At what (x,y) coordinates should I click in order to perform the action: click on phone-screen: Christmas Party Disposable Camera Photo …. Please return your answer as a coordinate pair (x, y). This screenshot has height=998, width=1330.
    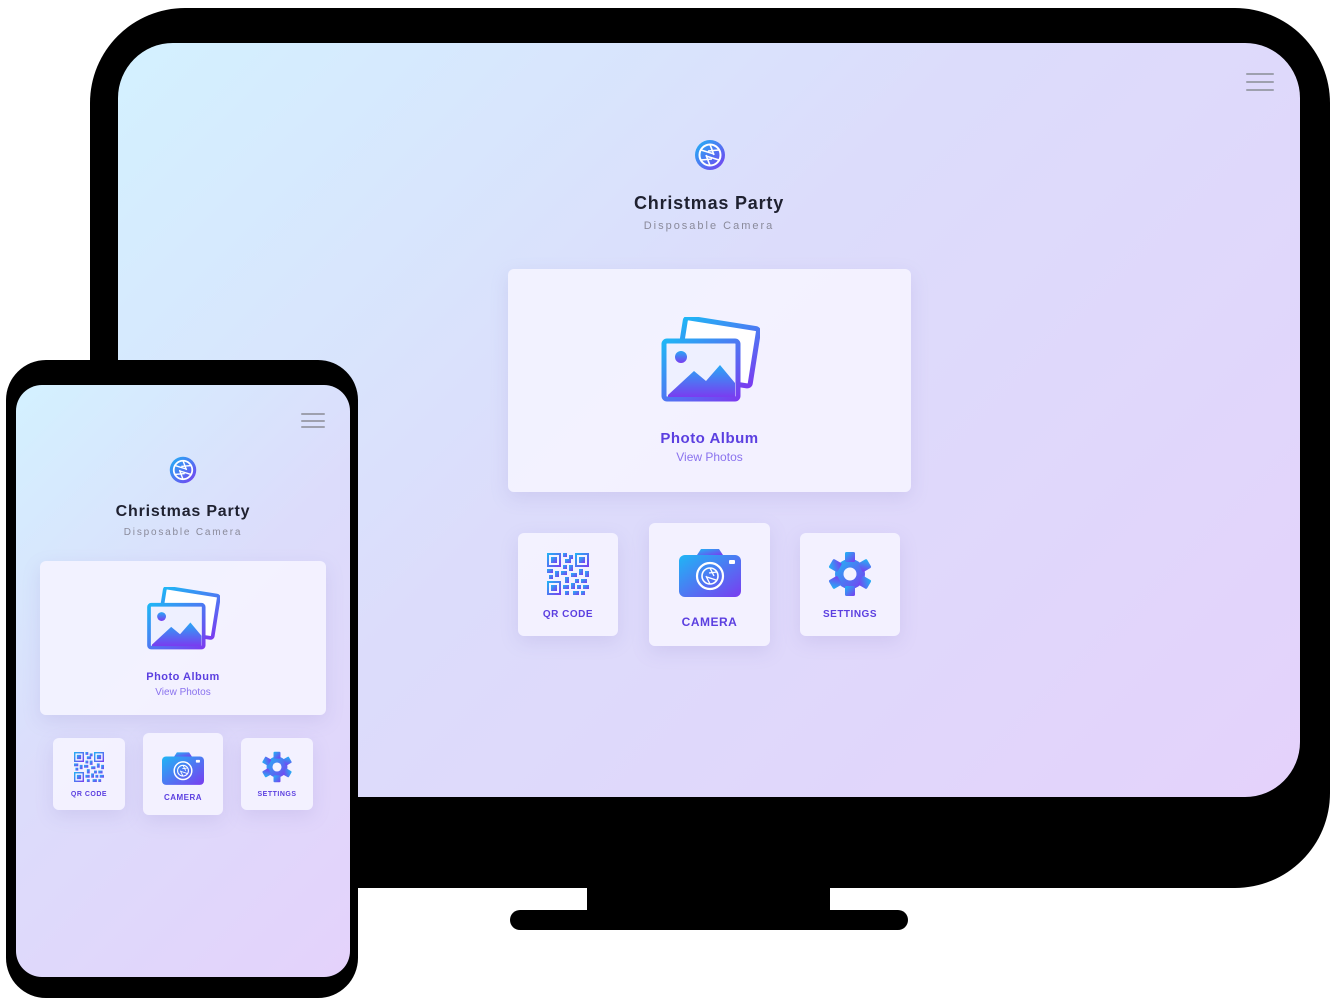
    Looking at the image, I should click on (183, 681).